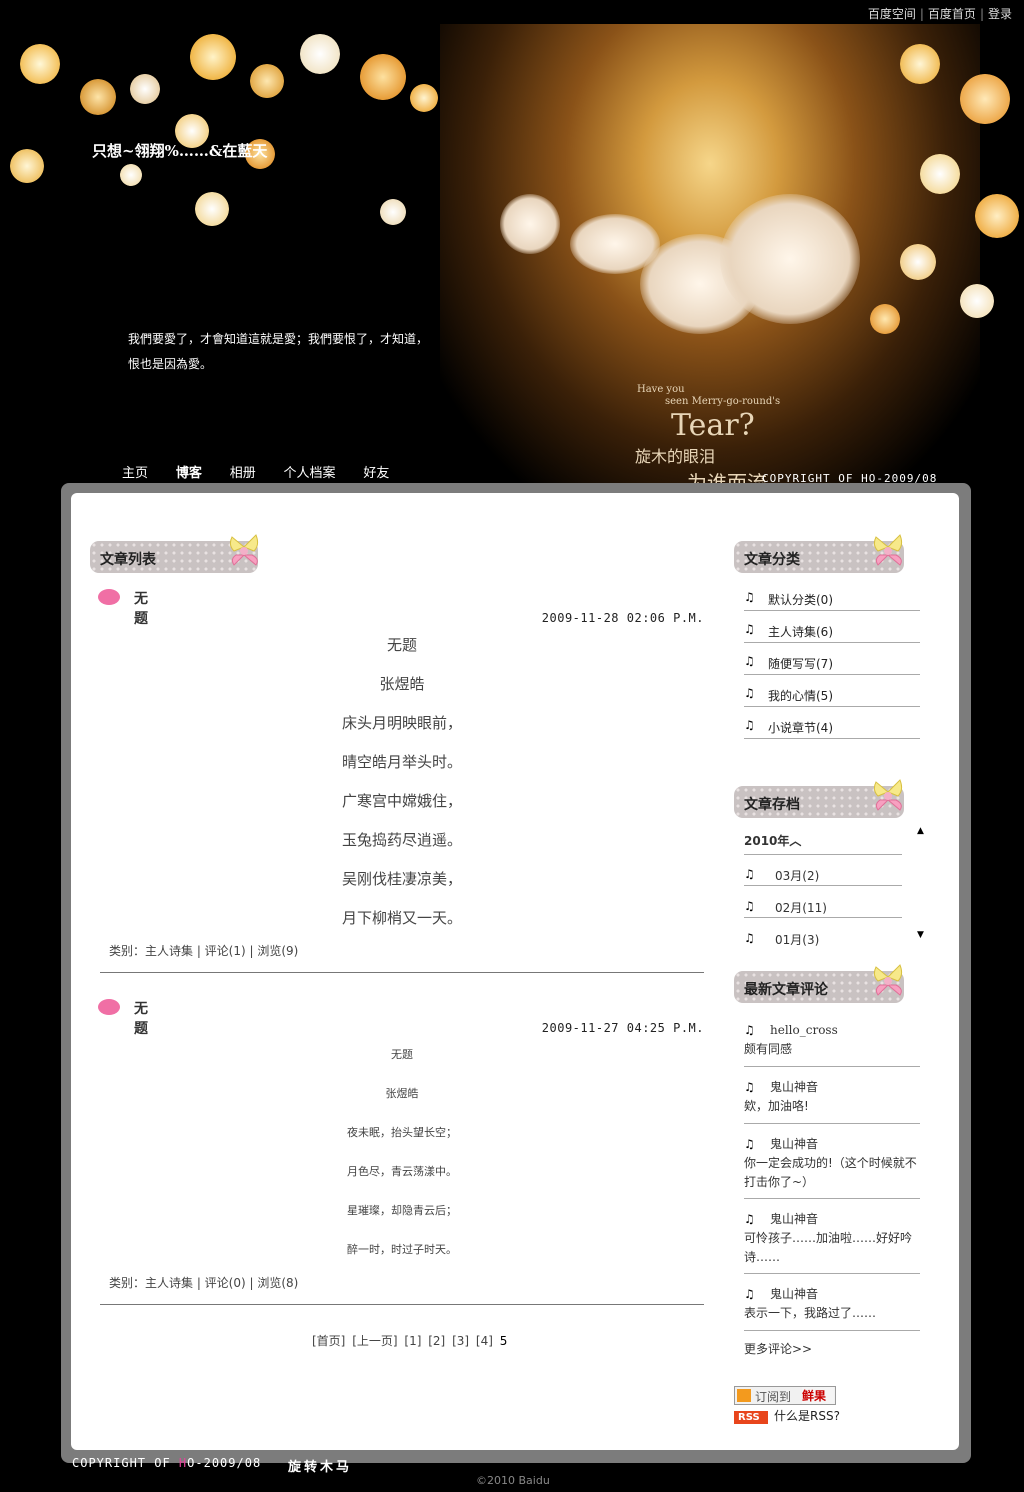 This screenshot has height=1492, width=1024. Describe the element at coordinates (823, 873) in the screenshot. I see `archive-month-item: ♫ 03月(2)` at that location.